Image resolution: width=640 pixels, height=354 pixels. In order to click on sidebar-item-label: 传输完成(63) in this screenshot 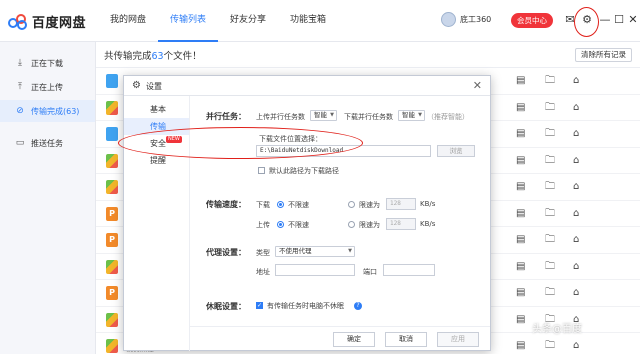, I will do `click(55, 111)`.